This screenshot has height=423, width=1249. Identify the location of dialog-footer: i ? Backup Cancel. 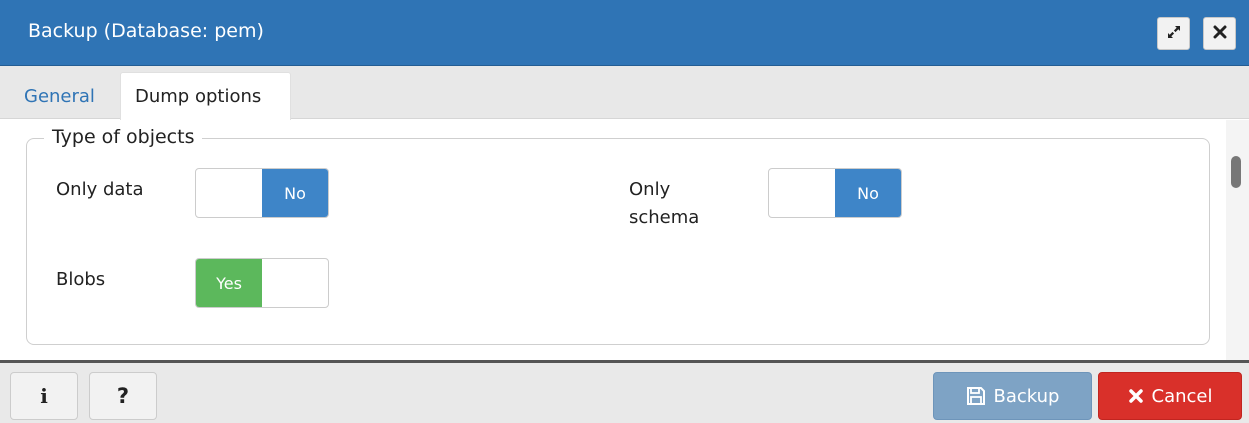
(624, 391).